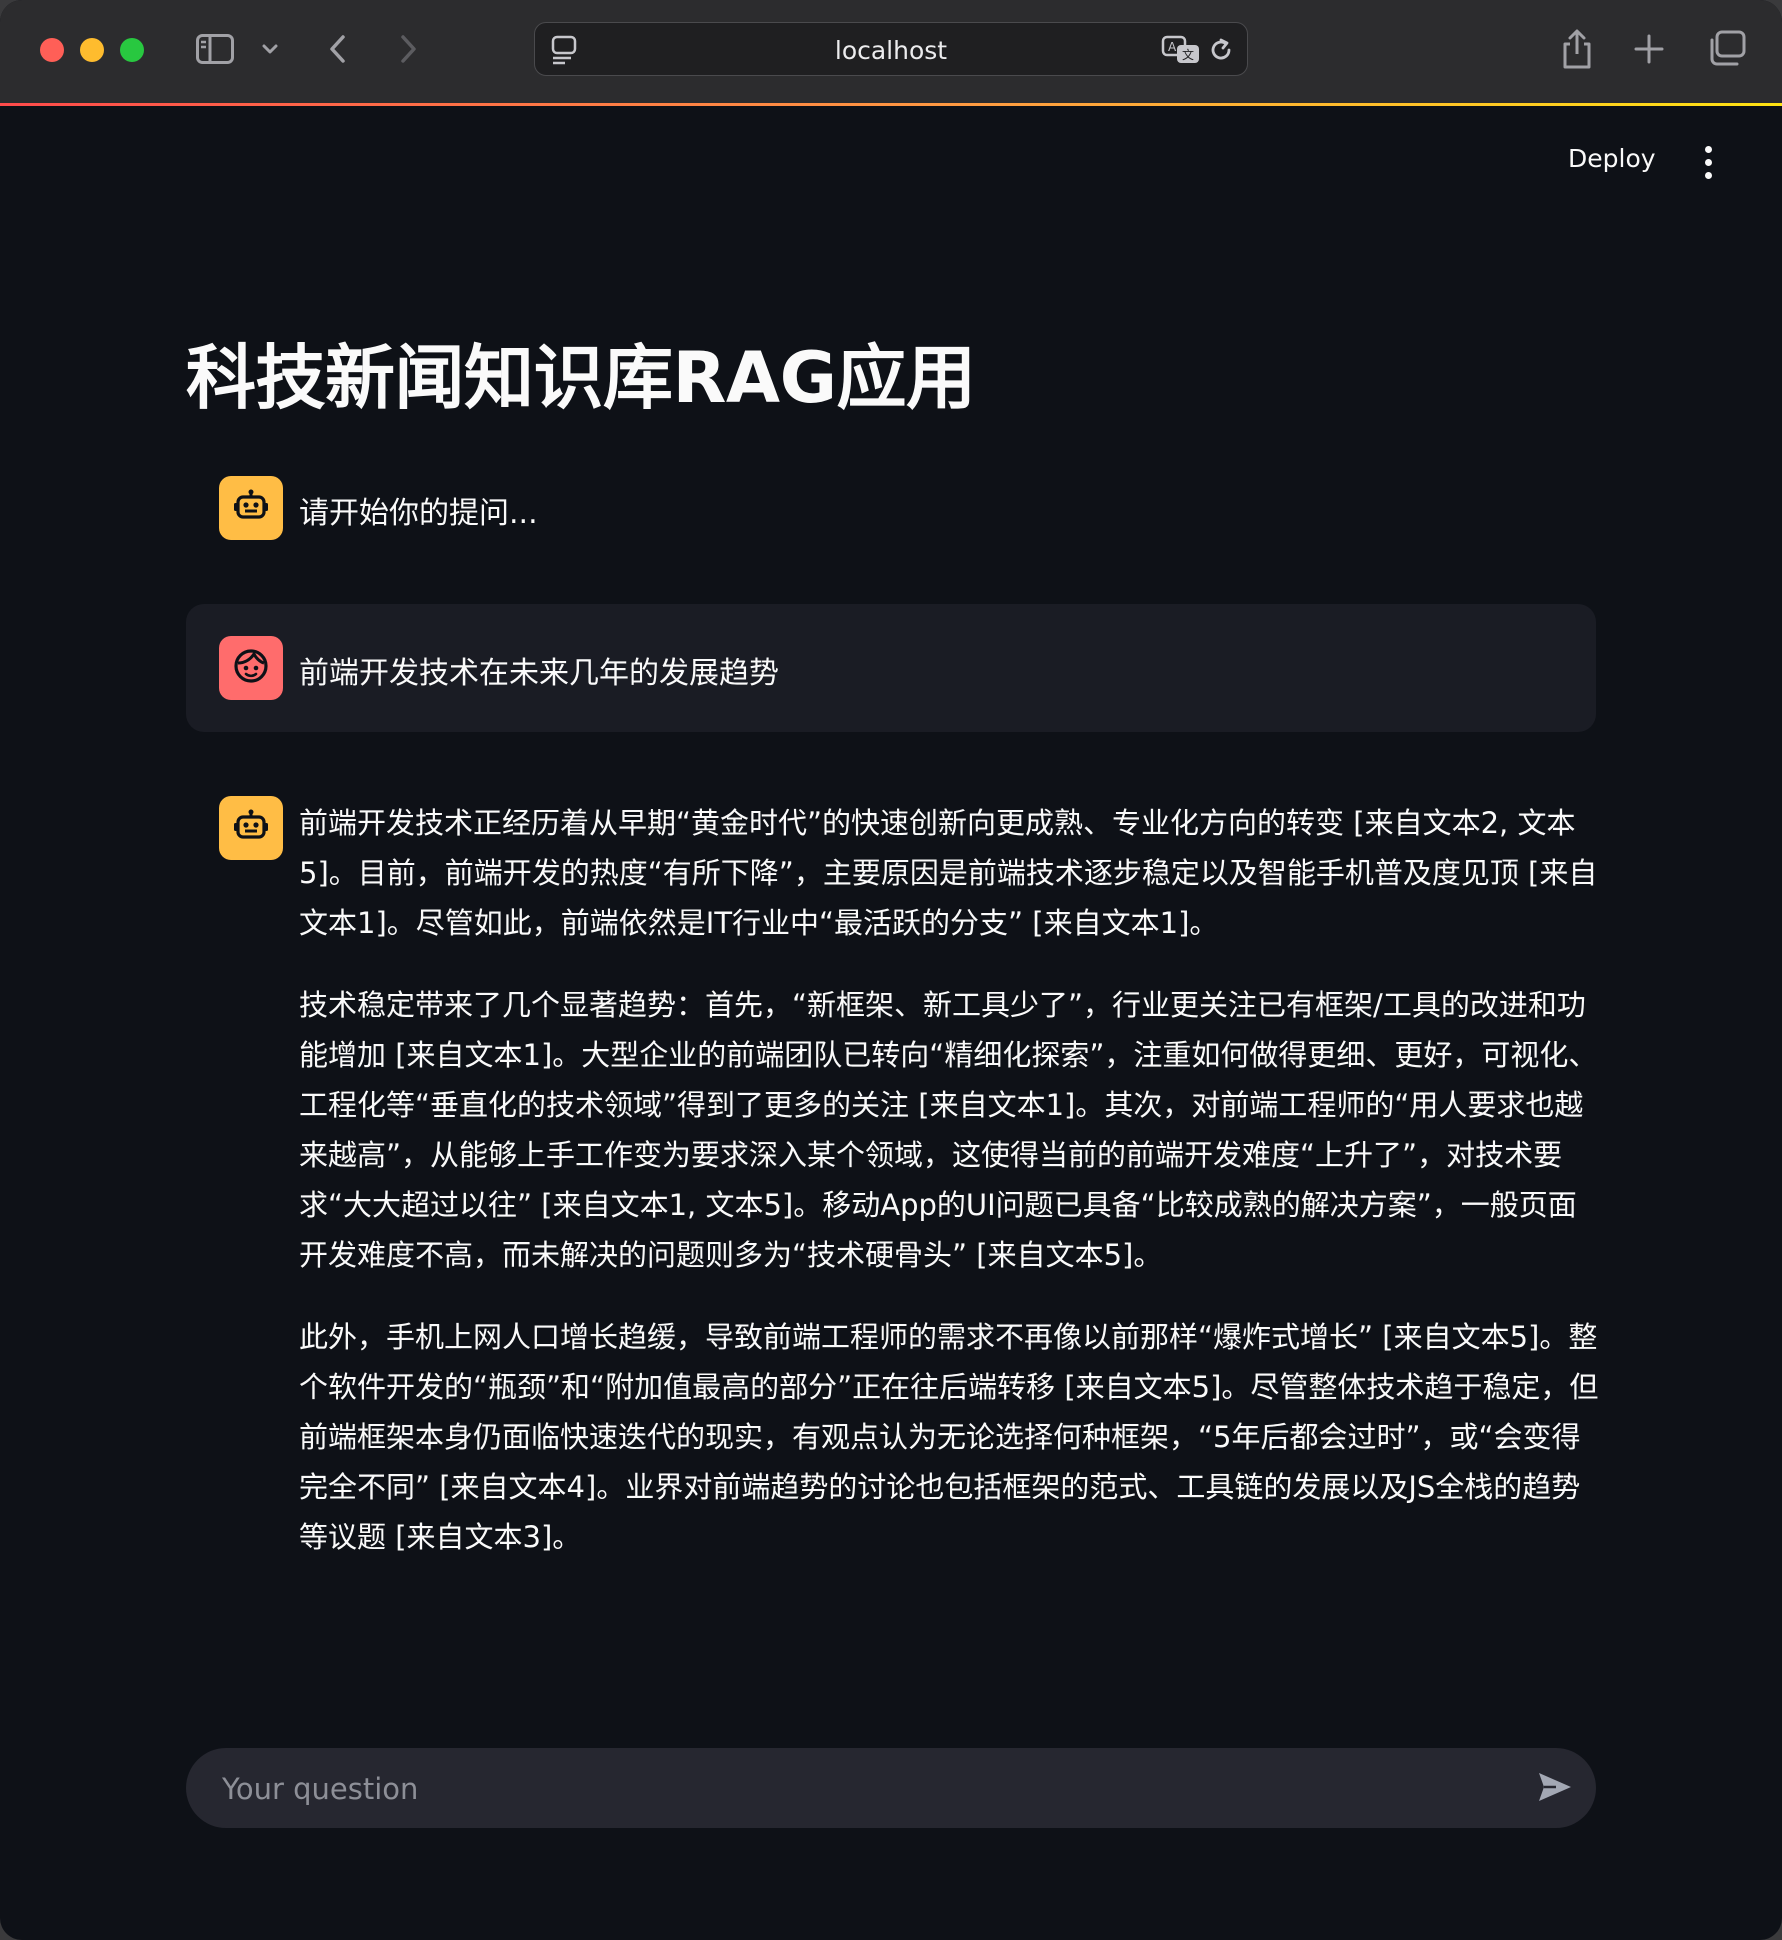 The image size is (1782, 1940). I want to click on sidebar-icon, so click(215, 49).